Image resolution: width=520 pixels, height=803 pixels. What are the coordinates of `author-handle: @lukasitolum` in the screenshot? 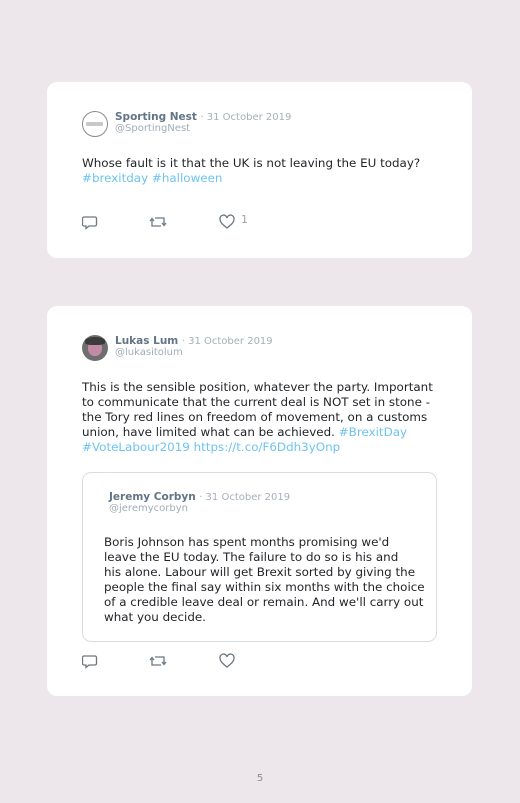 It's located at (149, 352).